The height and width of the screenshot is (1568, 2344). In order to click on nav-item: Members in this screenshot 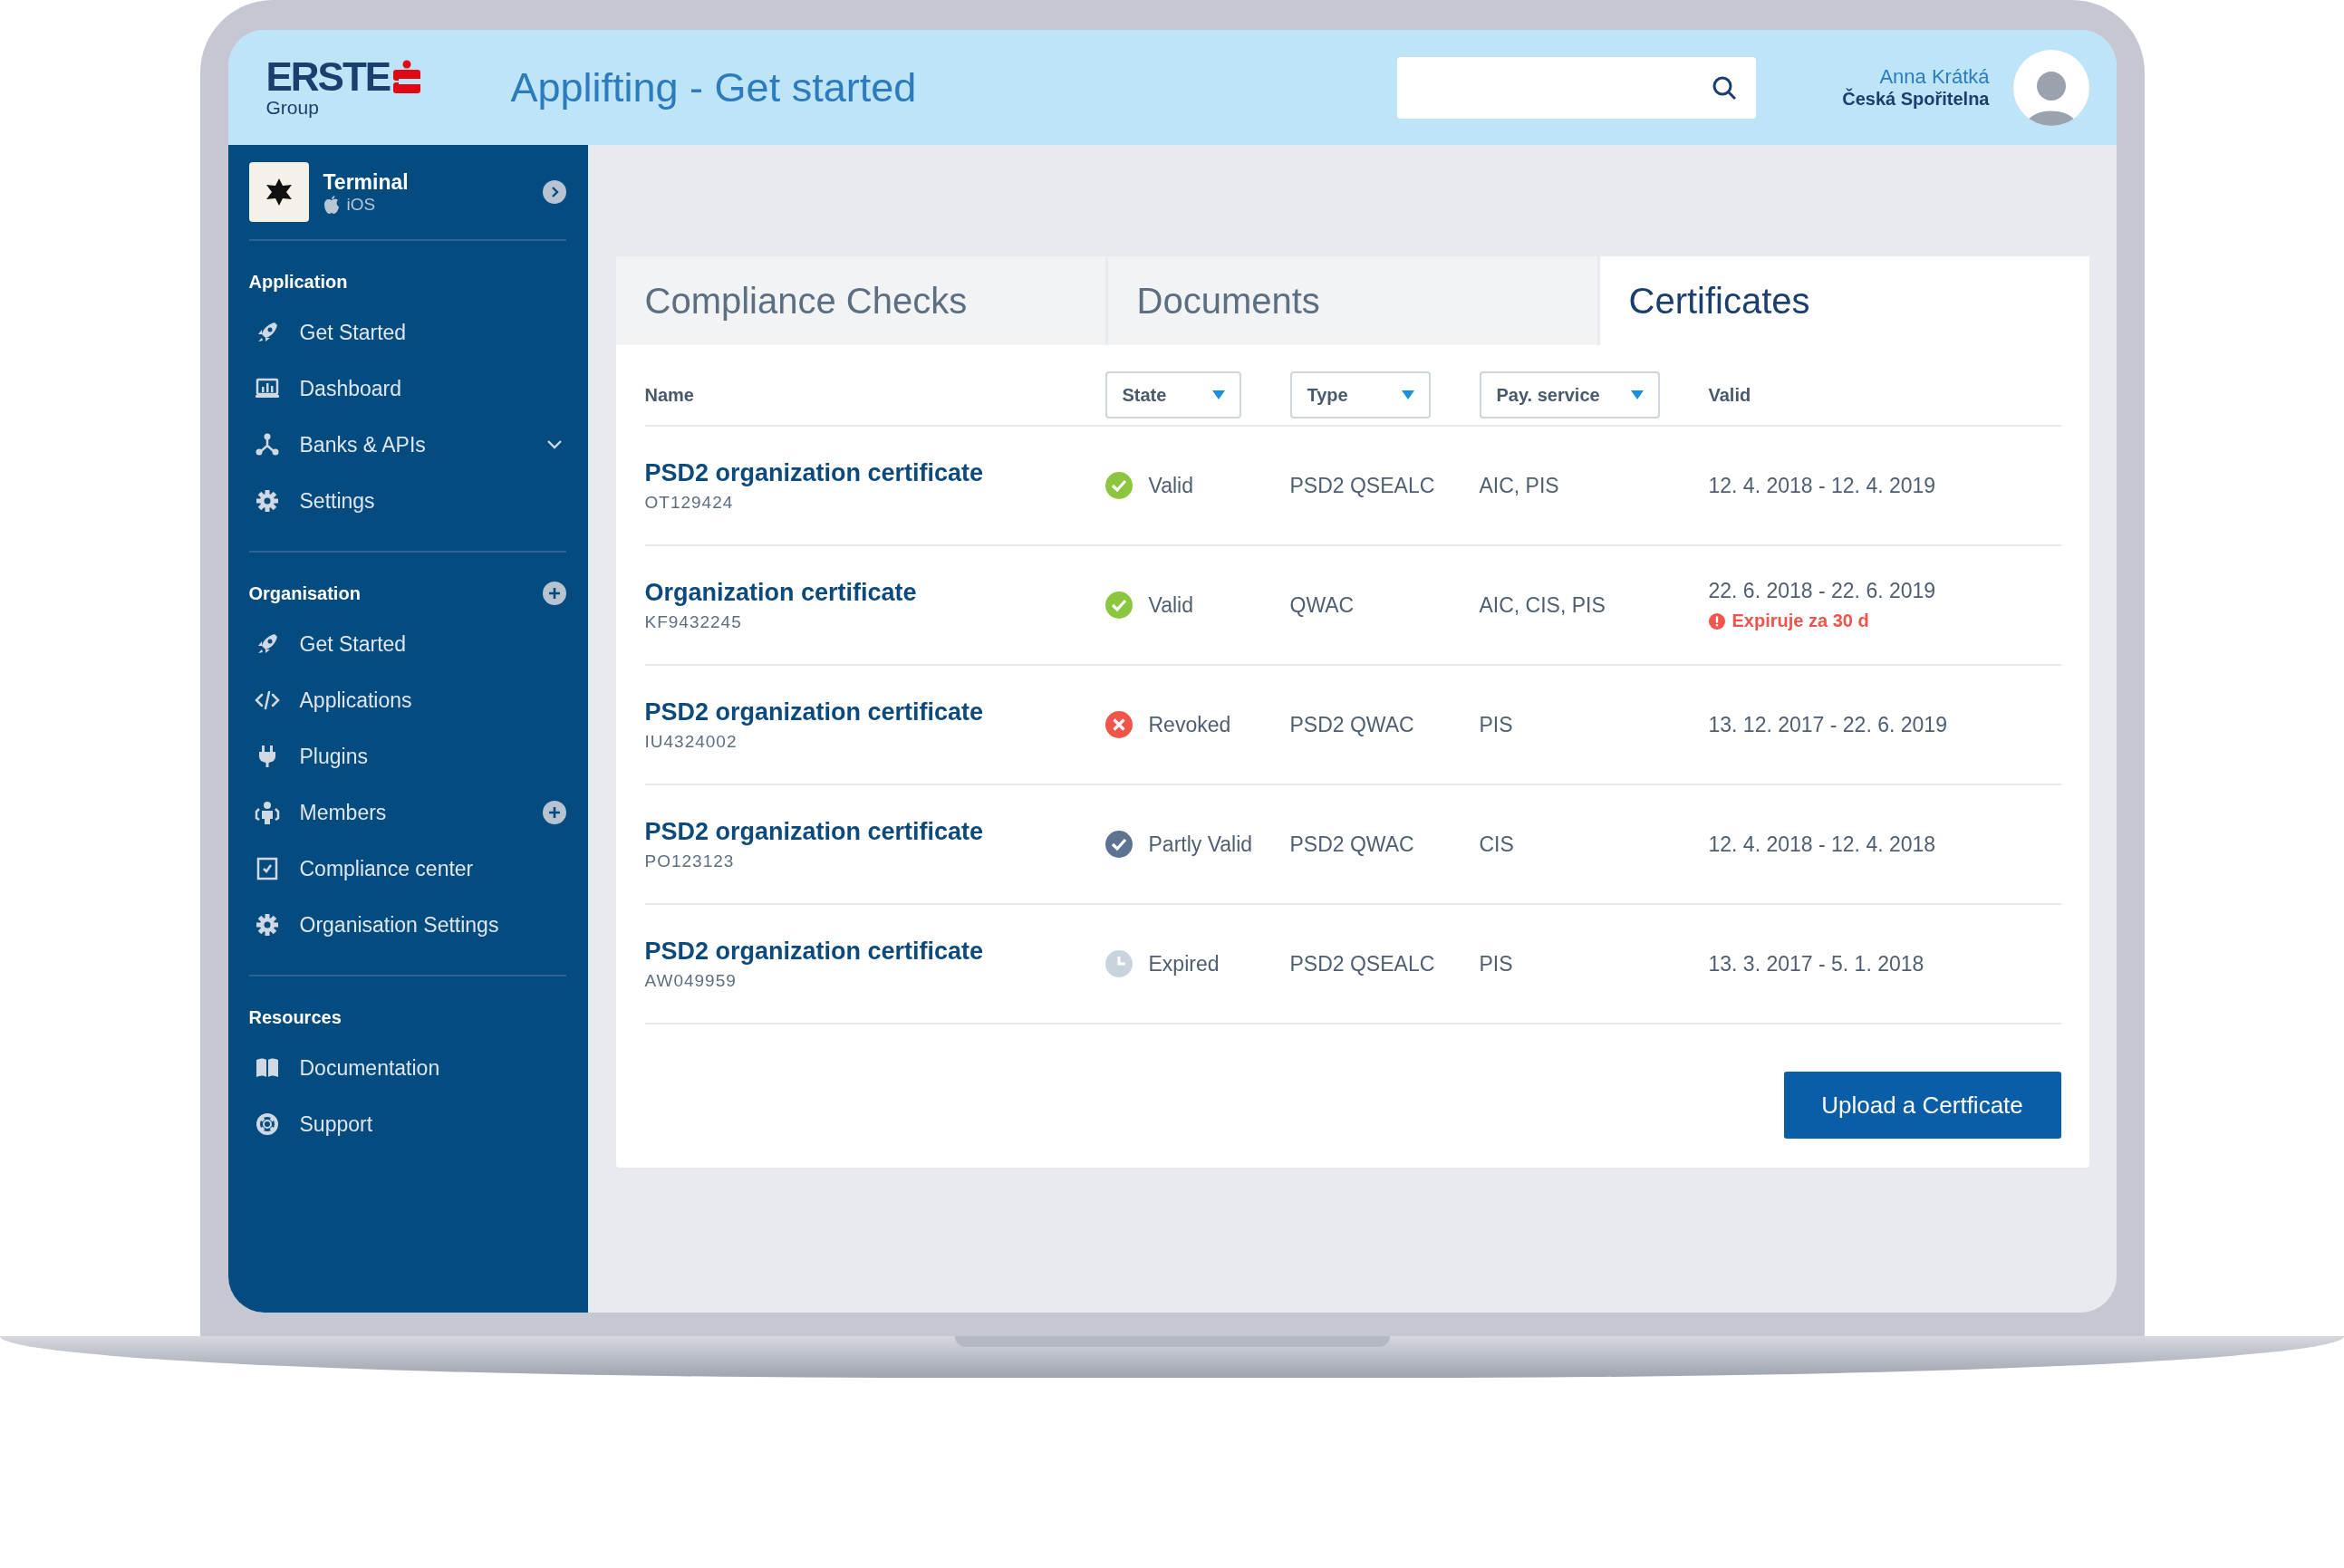, I will do `click(343, 812)`.